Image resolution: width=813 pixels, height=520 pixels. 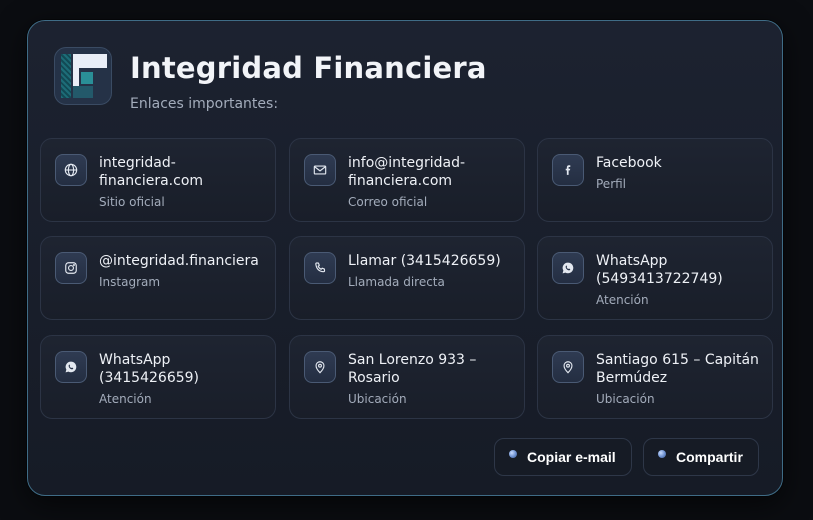 I want to click on link-instagram: @integridad.financiera Instagram, so click(x=158, y=278).